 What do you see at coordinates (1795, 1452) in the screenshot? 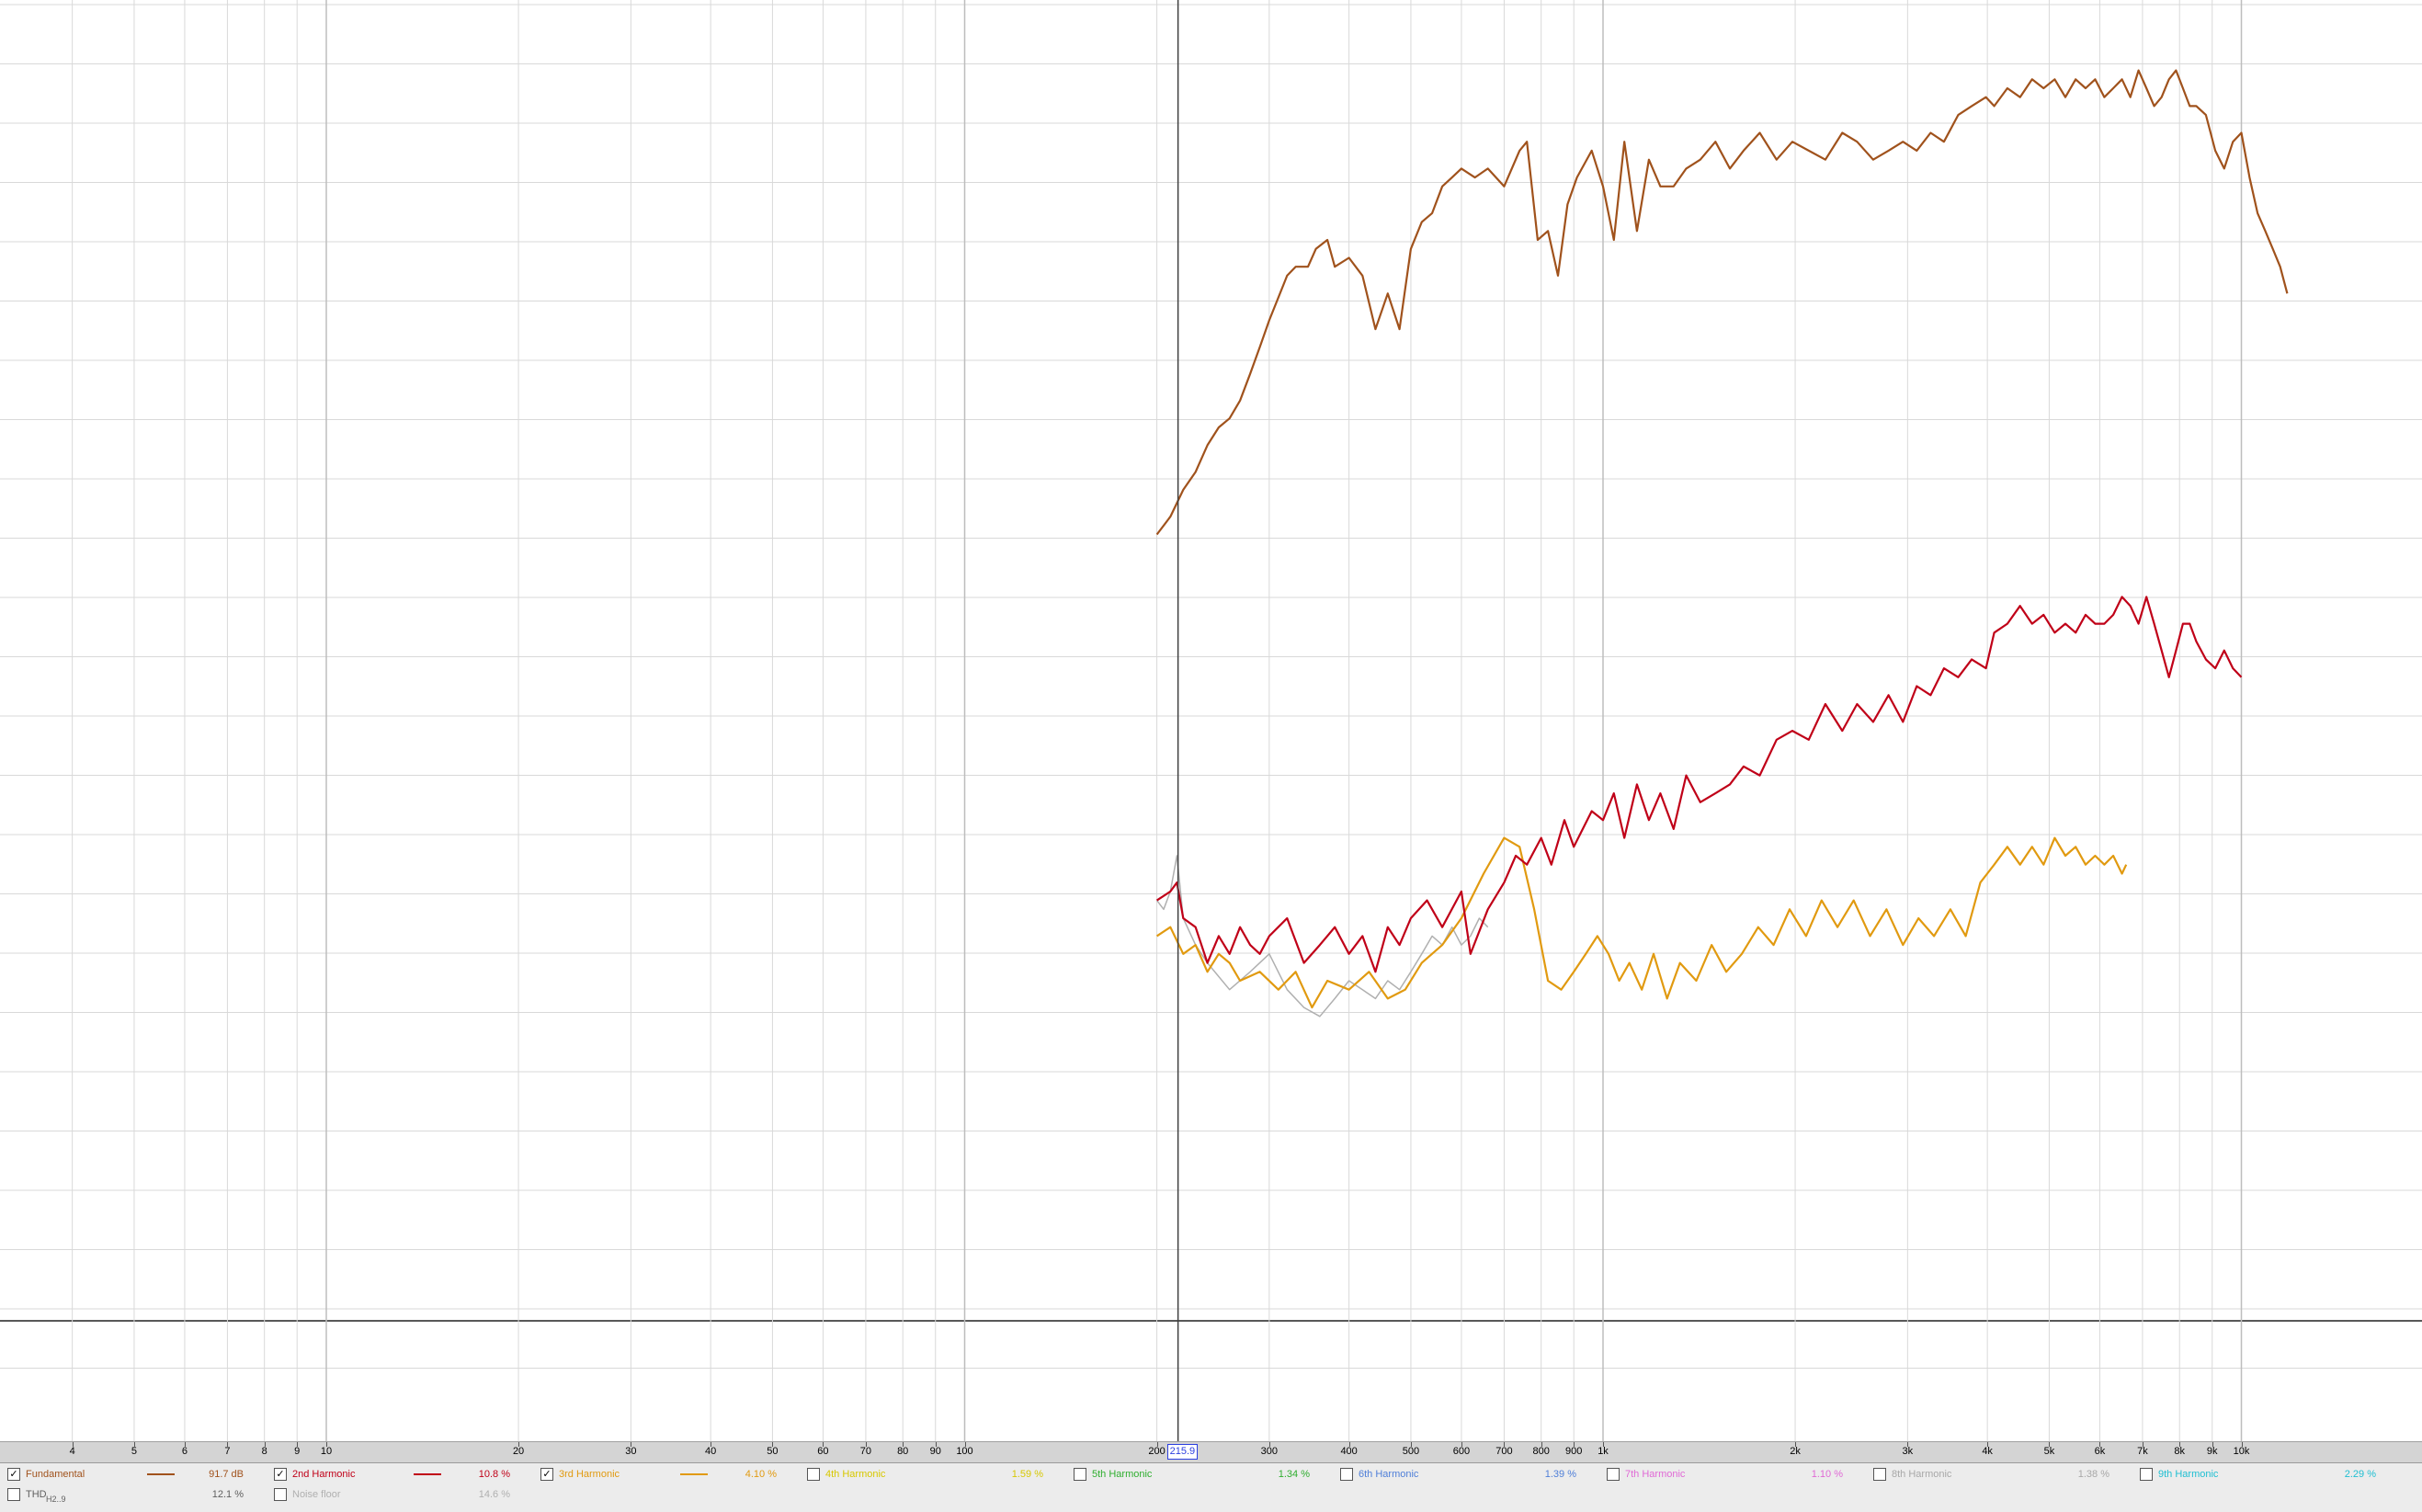
I see `axis-tick-label: 2k` at bounding box center [1795, 1452].